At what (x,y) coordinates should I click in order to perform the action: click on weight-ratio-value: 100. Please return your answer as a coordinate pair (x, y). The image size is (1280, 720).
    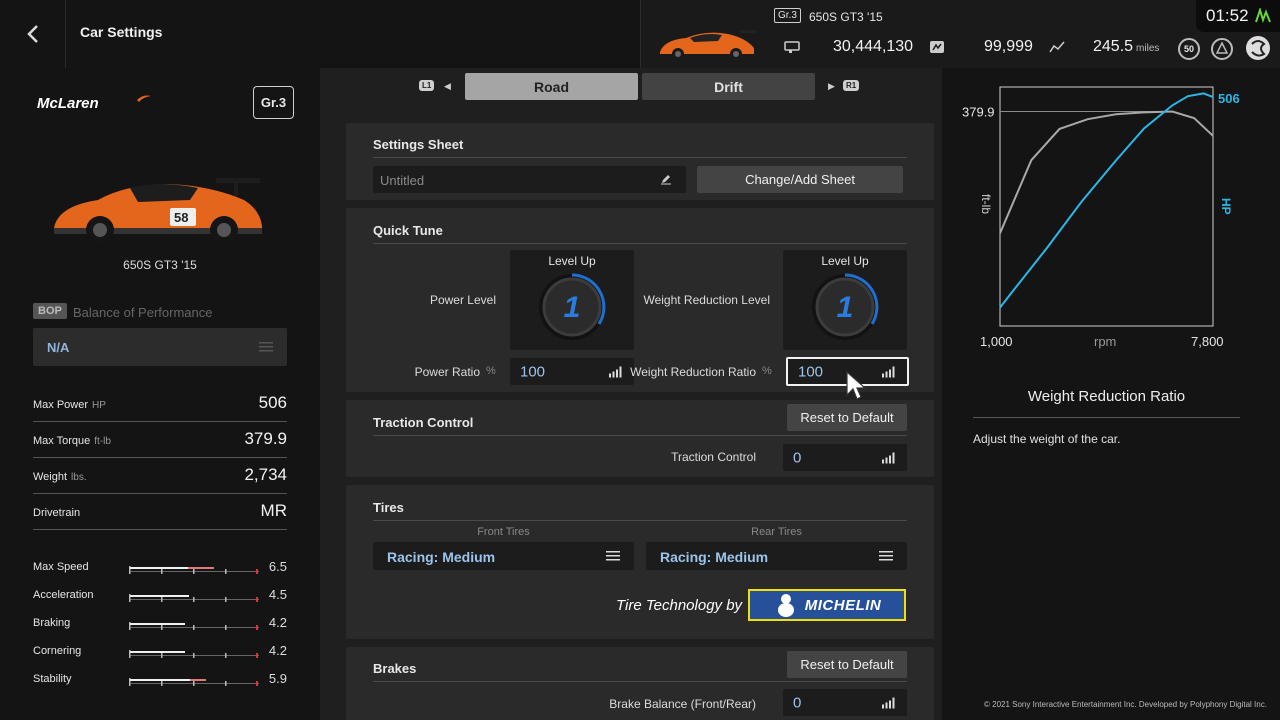
    Looking at the image, I should click on (811, 371).